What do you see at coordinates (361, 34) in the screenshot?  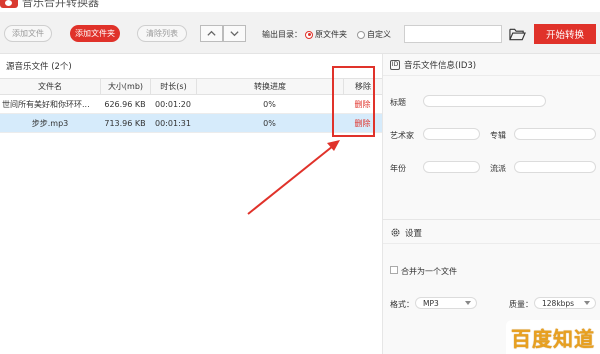 I see `radio-unchecked-icon` at bounding box center [361, 34].